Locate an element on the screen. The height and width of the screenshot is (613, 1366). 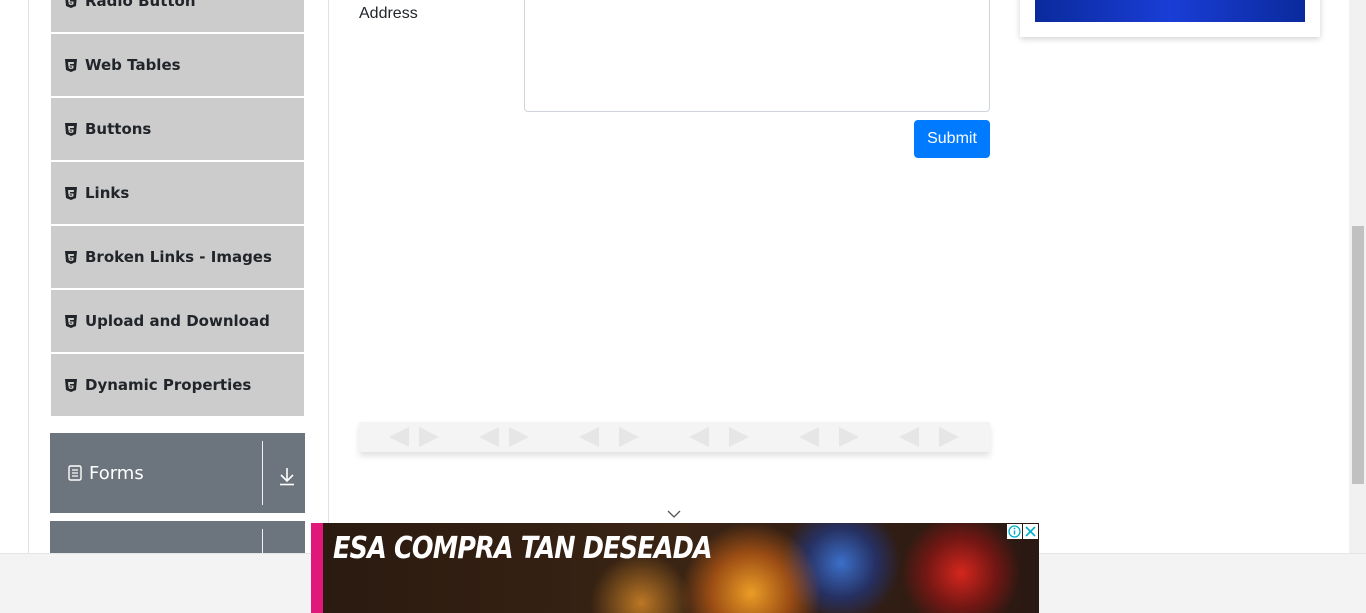
scrollbar-thumb is located at coordinates (1358, 355).